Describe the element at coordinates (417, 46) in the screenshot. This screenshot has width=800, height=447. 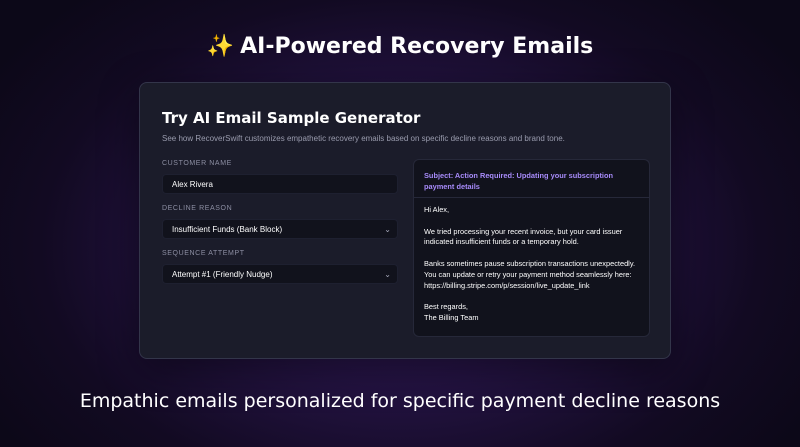
I see `headline-text: AI-Powered Recovery Emails` at that location.